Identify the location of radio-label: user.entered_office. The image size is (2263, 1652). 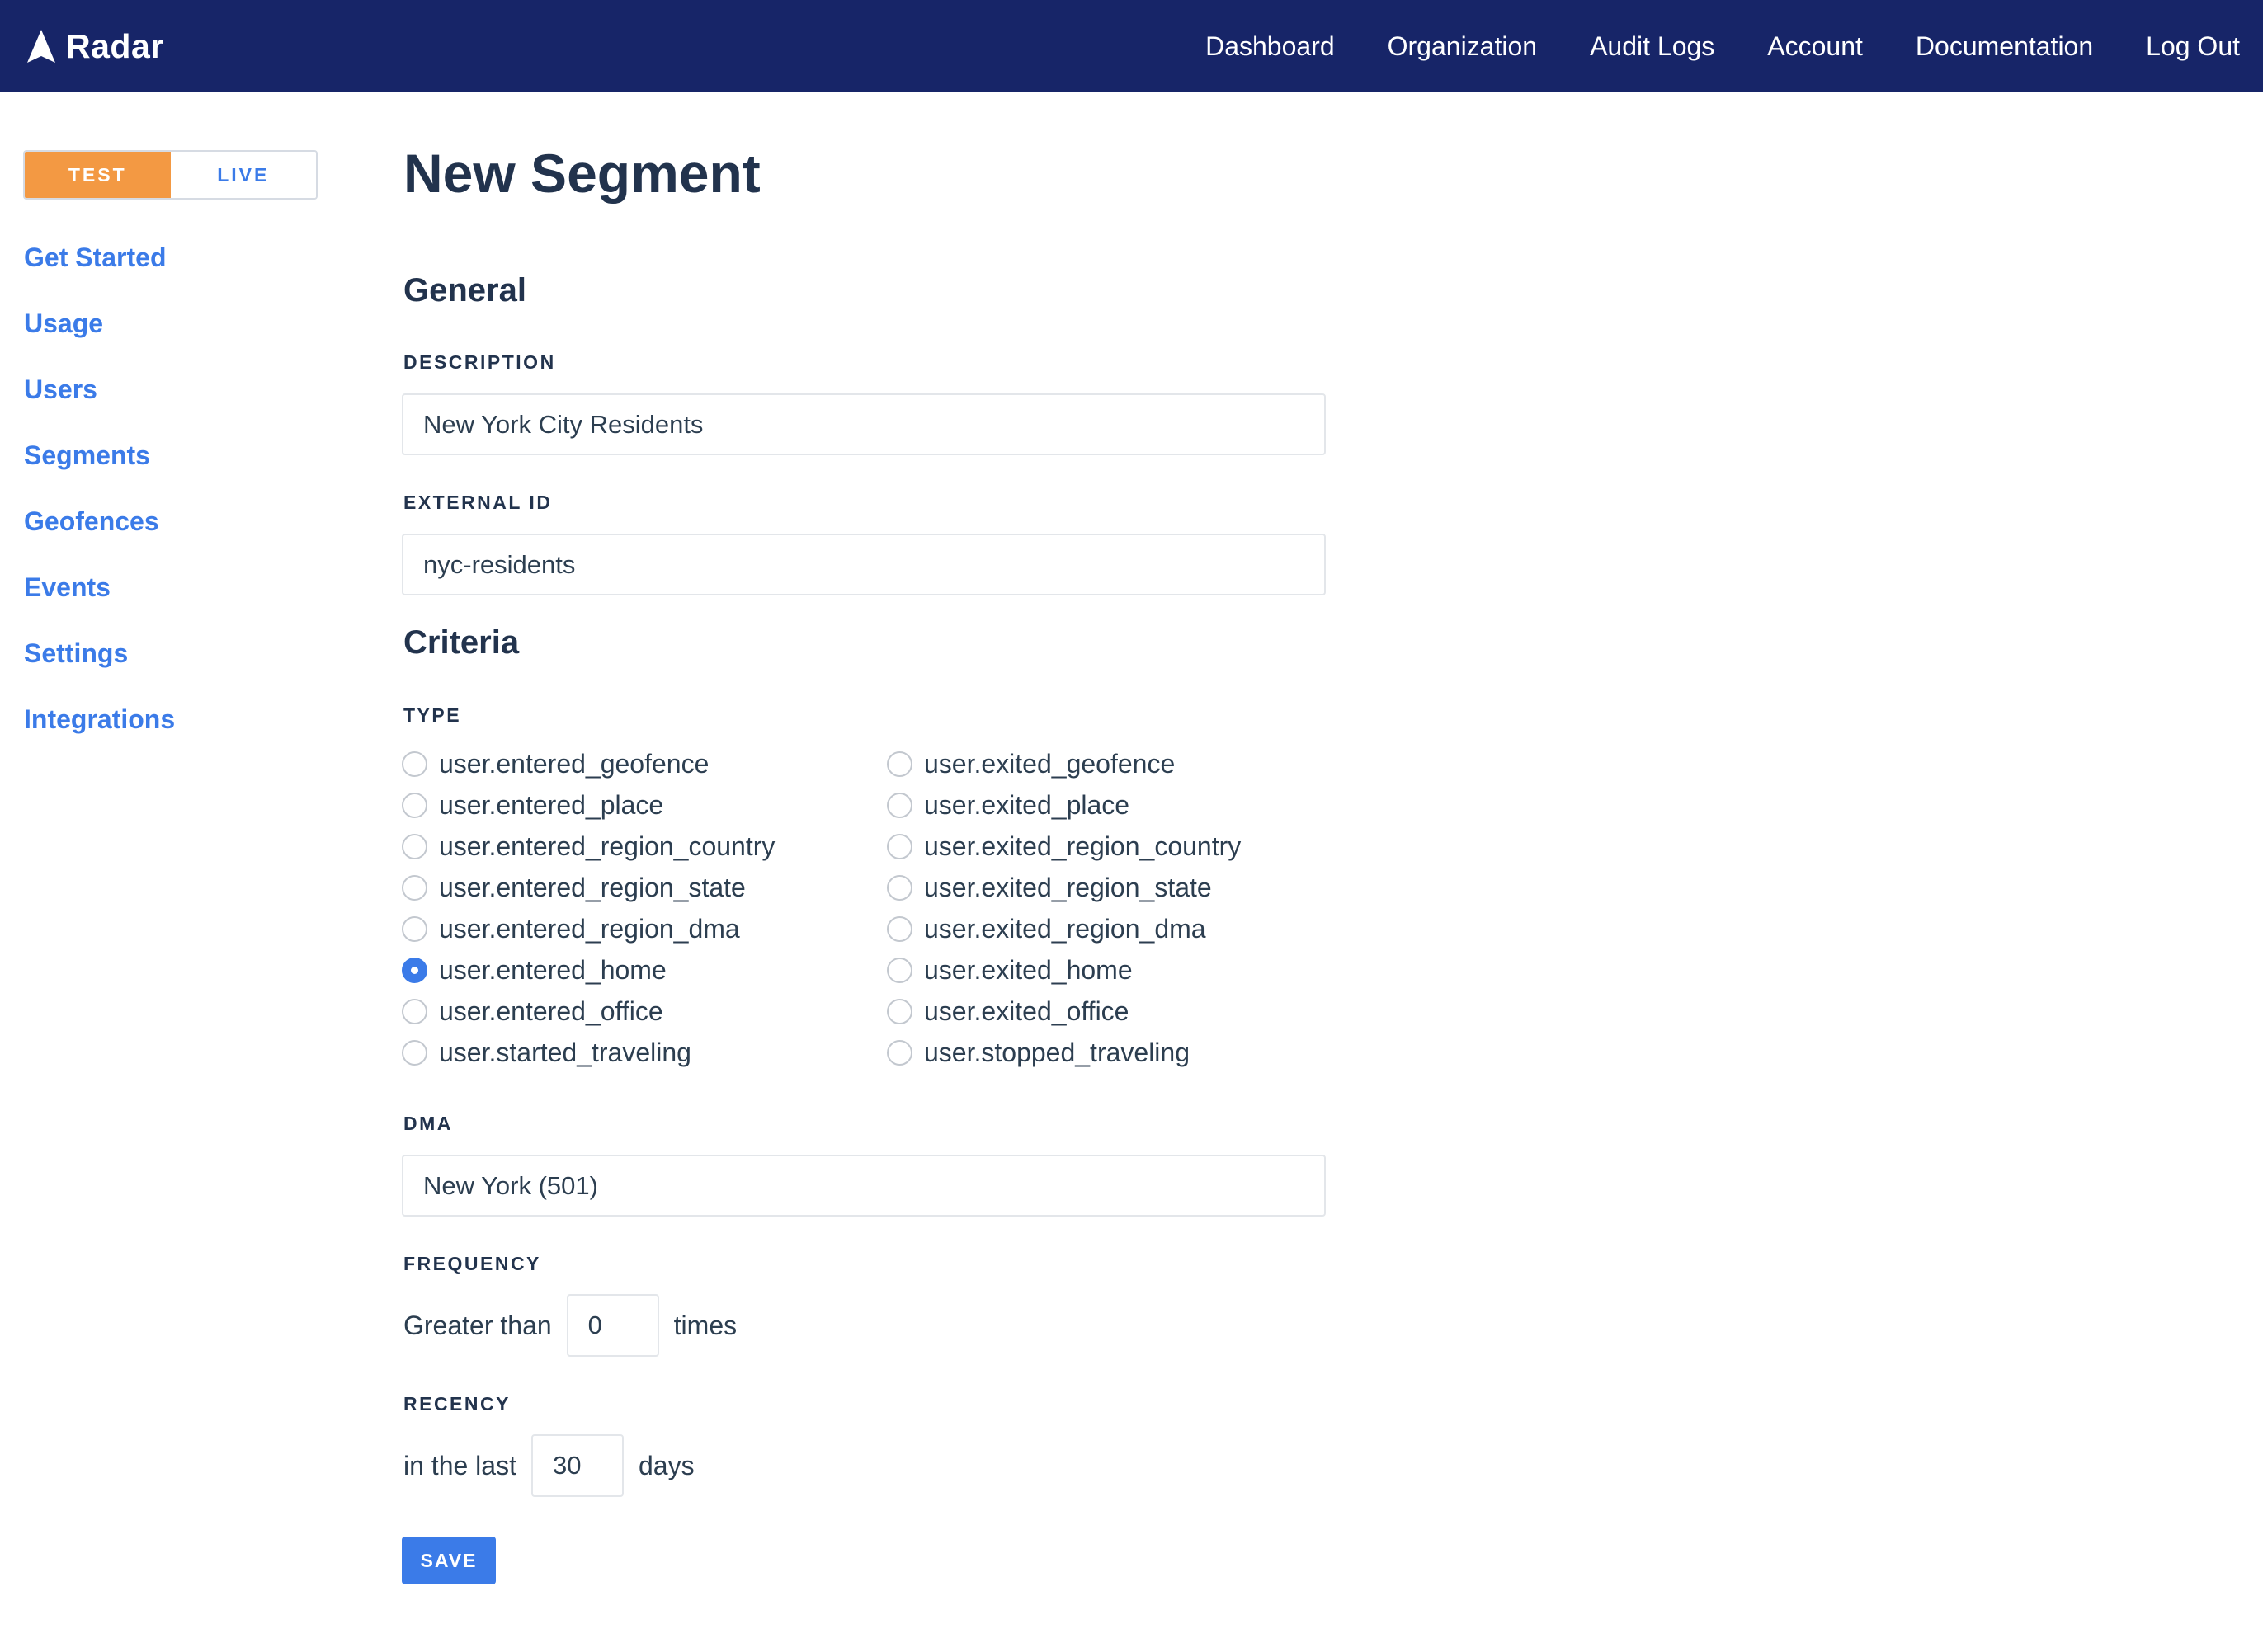
(551, 1010).